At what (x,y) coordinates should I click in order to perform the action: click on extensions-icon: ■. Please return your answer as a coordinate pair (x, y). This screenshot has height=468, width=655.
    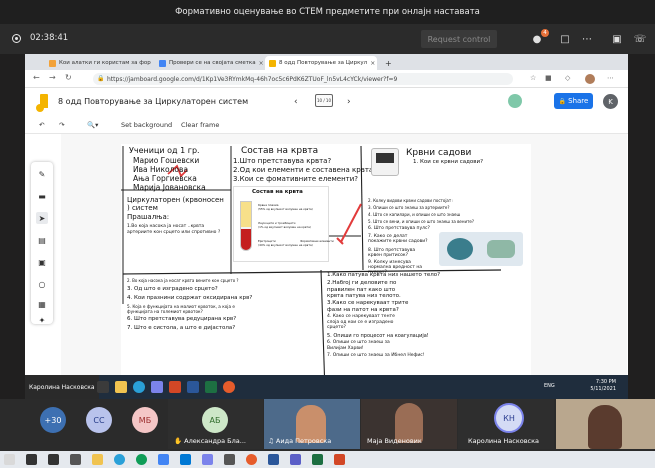
    Looking at the image, I should click on (548, 78).